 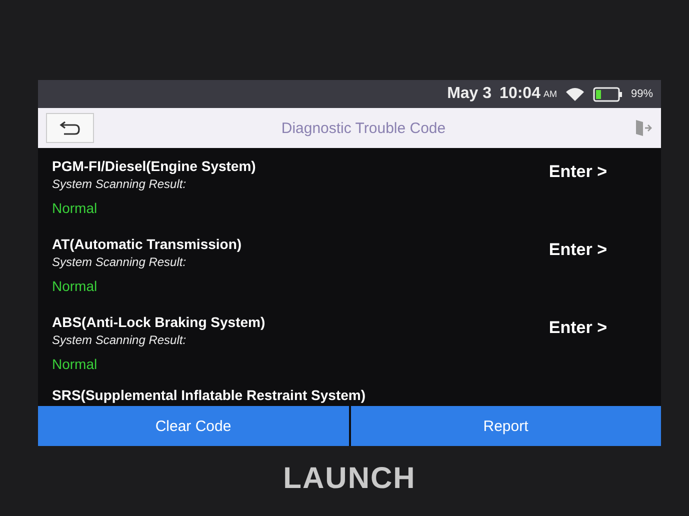 I want to click on status-ampm: AM, so click(x=550, y=94).